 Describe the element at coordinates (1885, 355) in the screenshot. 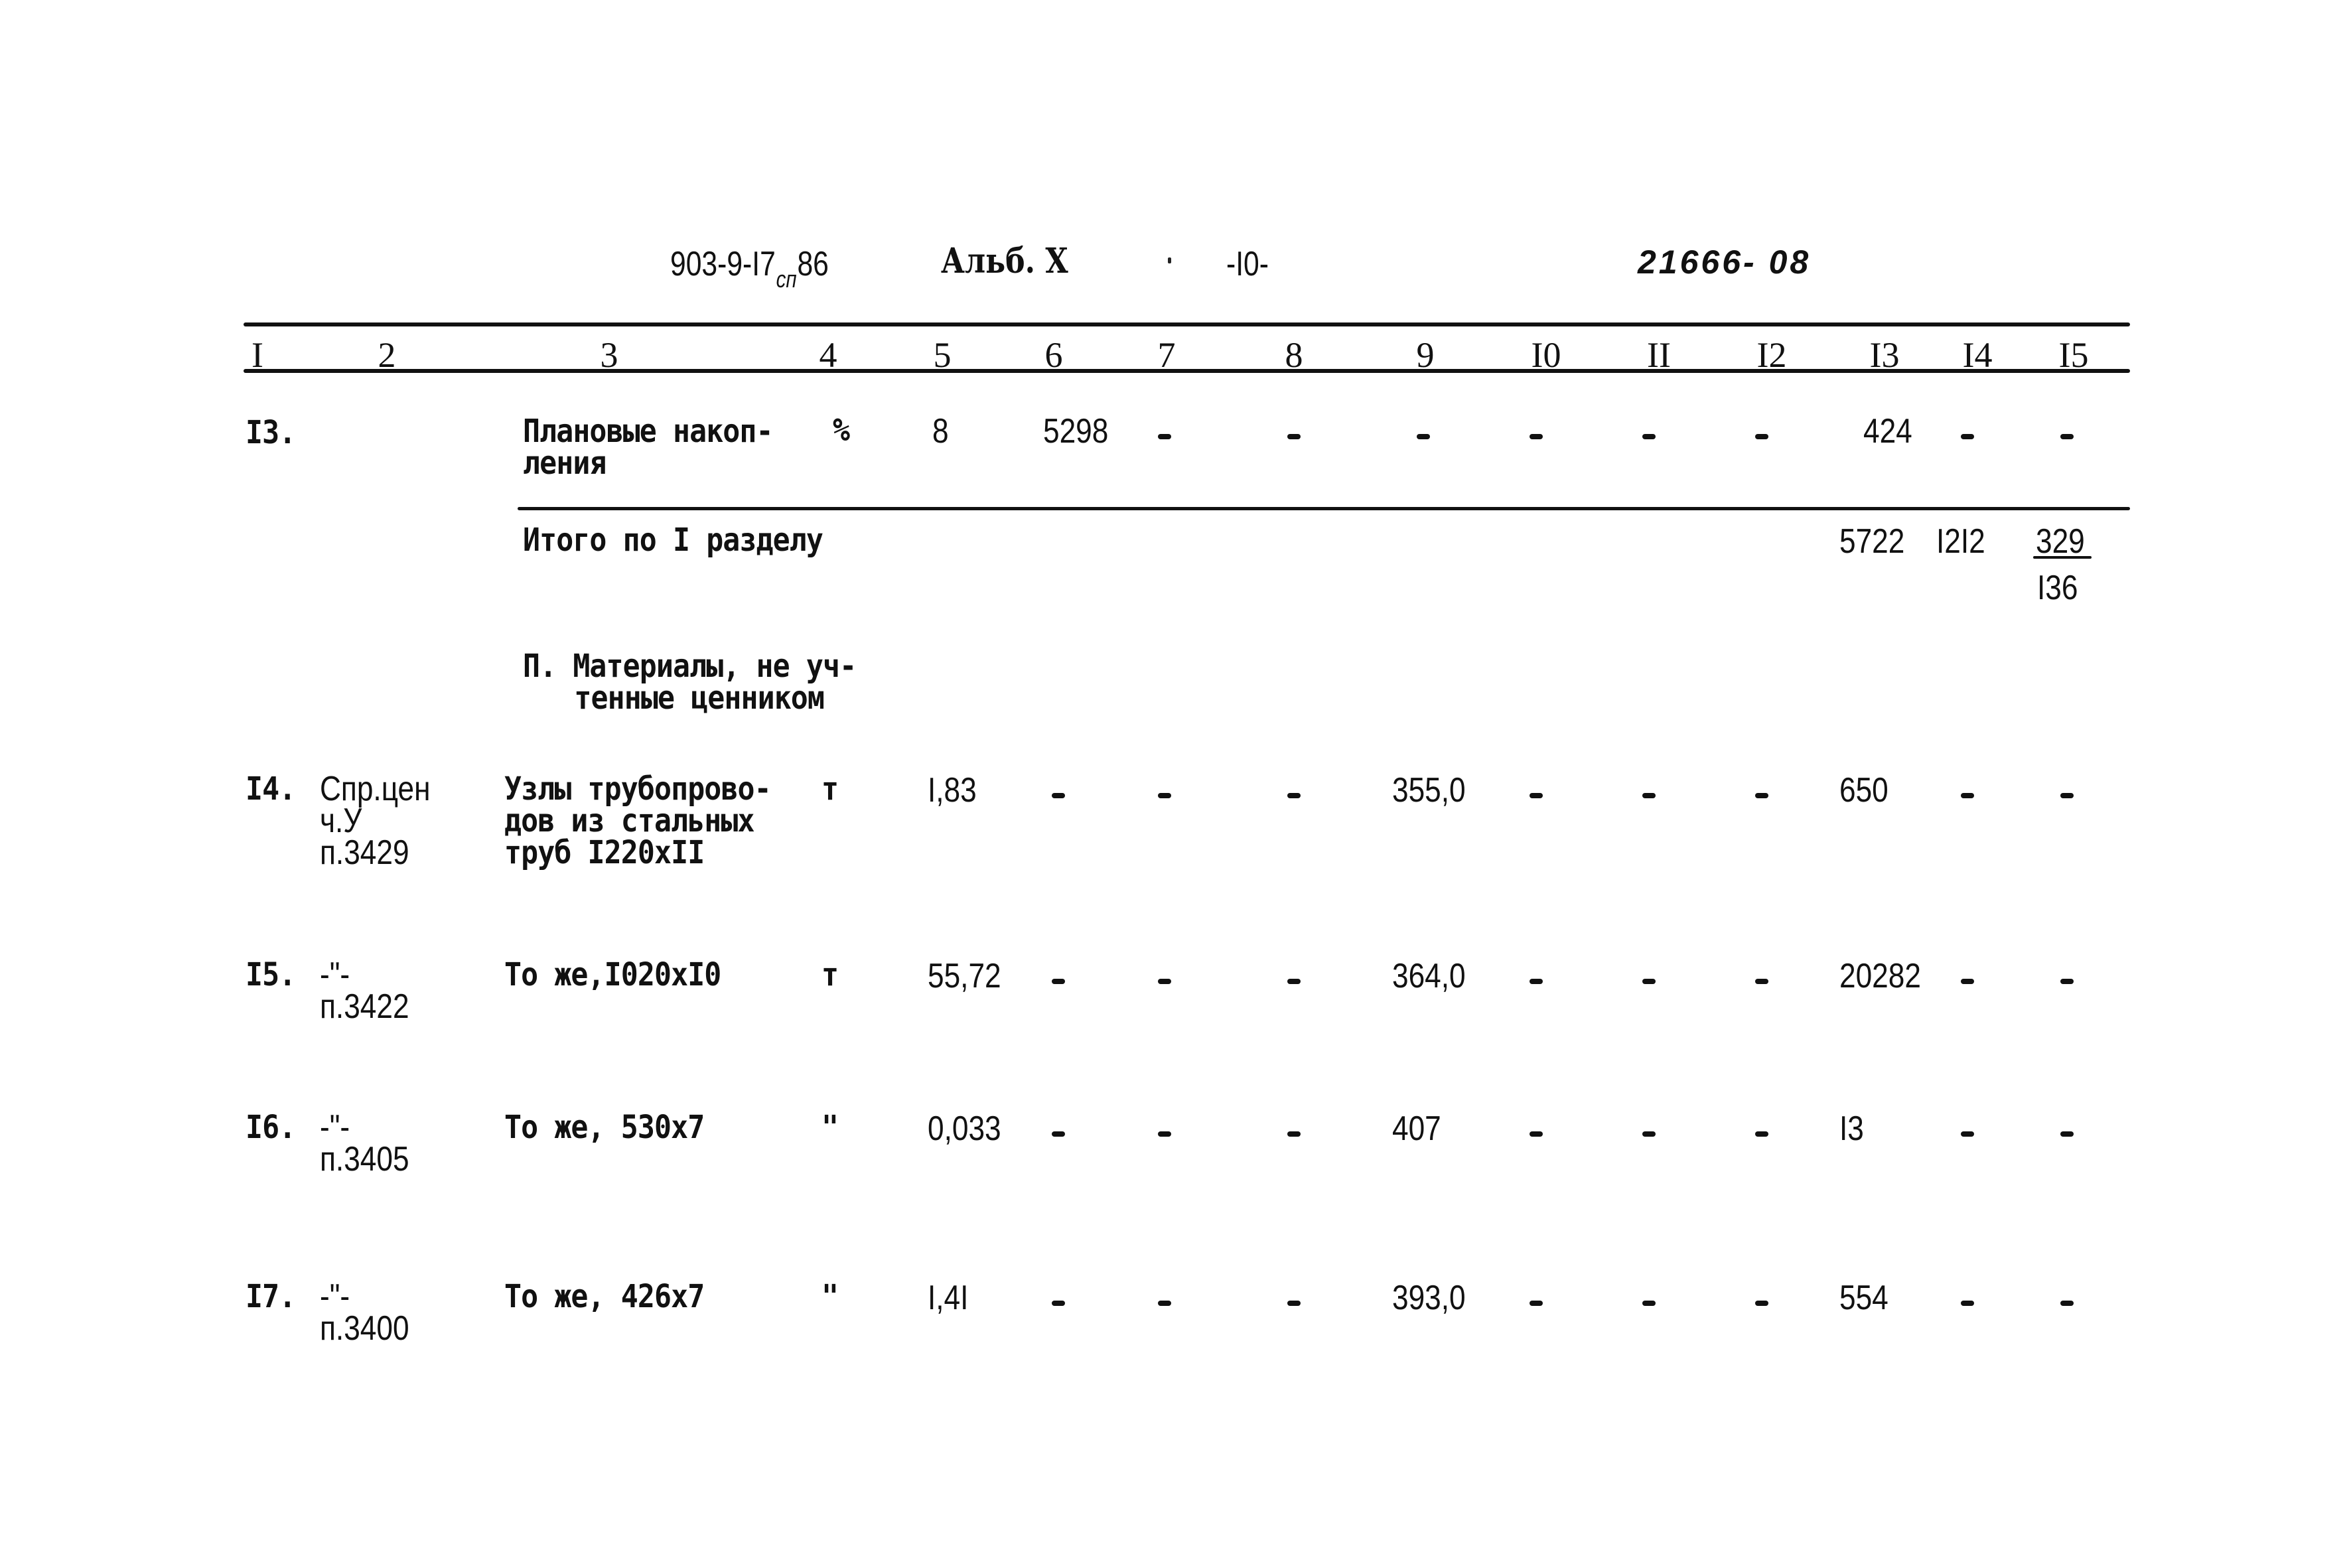

I see `column-header: I3` at that location.